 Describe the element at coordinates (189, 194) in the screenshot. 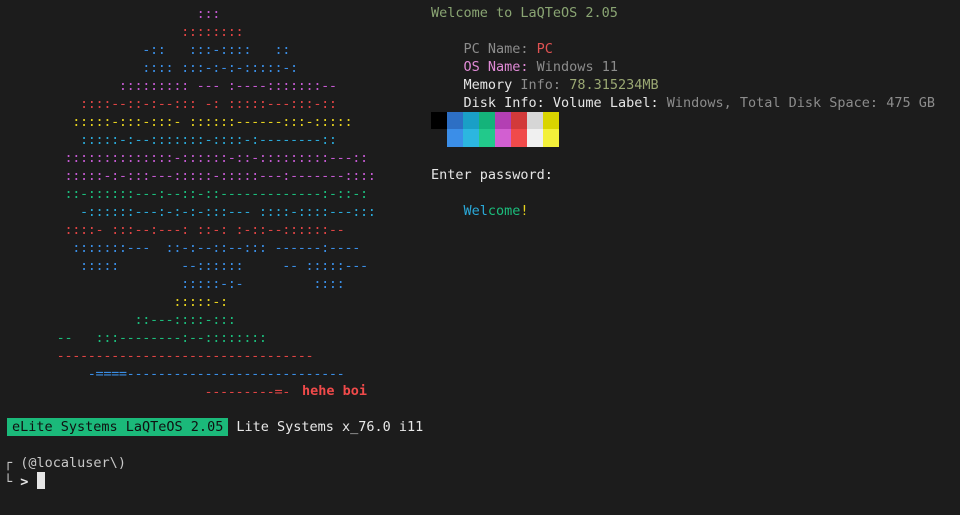

I see `ascii-art-line: ::-::::::---:--::-::-------------:-::-:` at that location.